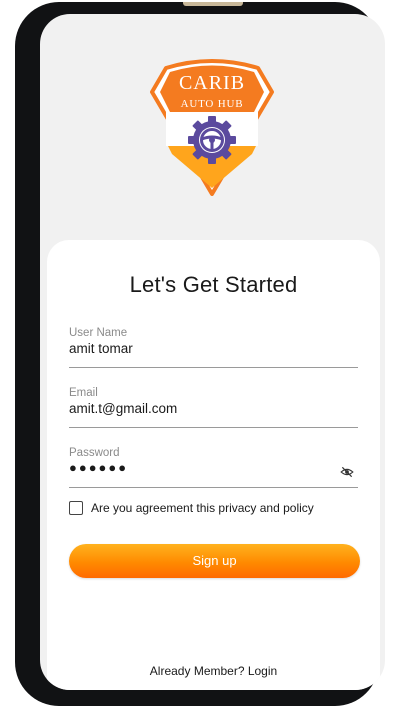 The width and height of the screenshot is (400, 715). I want to click on username-label: User Name, so click(98, 333).